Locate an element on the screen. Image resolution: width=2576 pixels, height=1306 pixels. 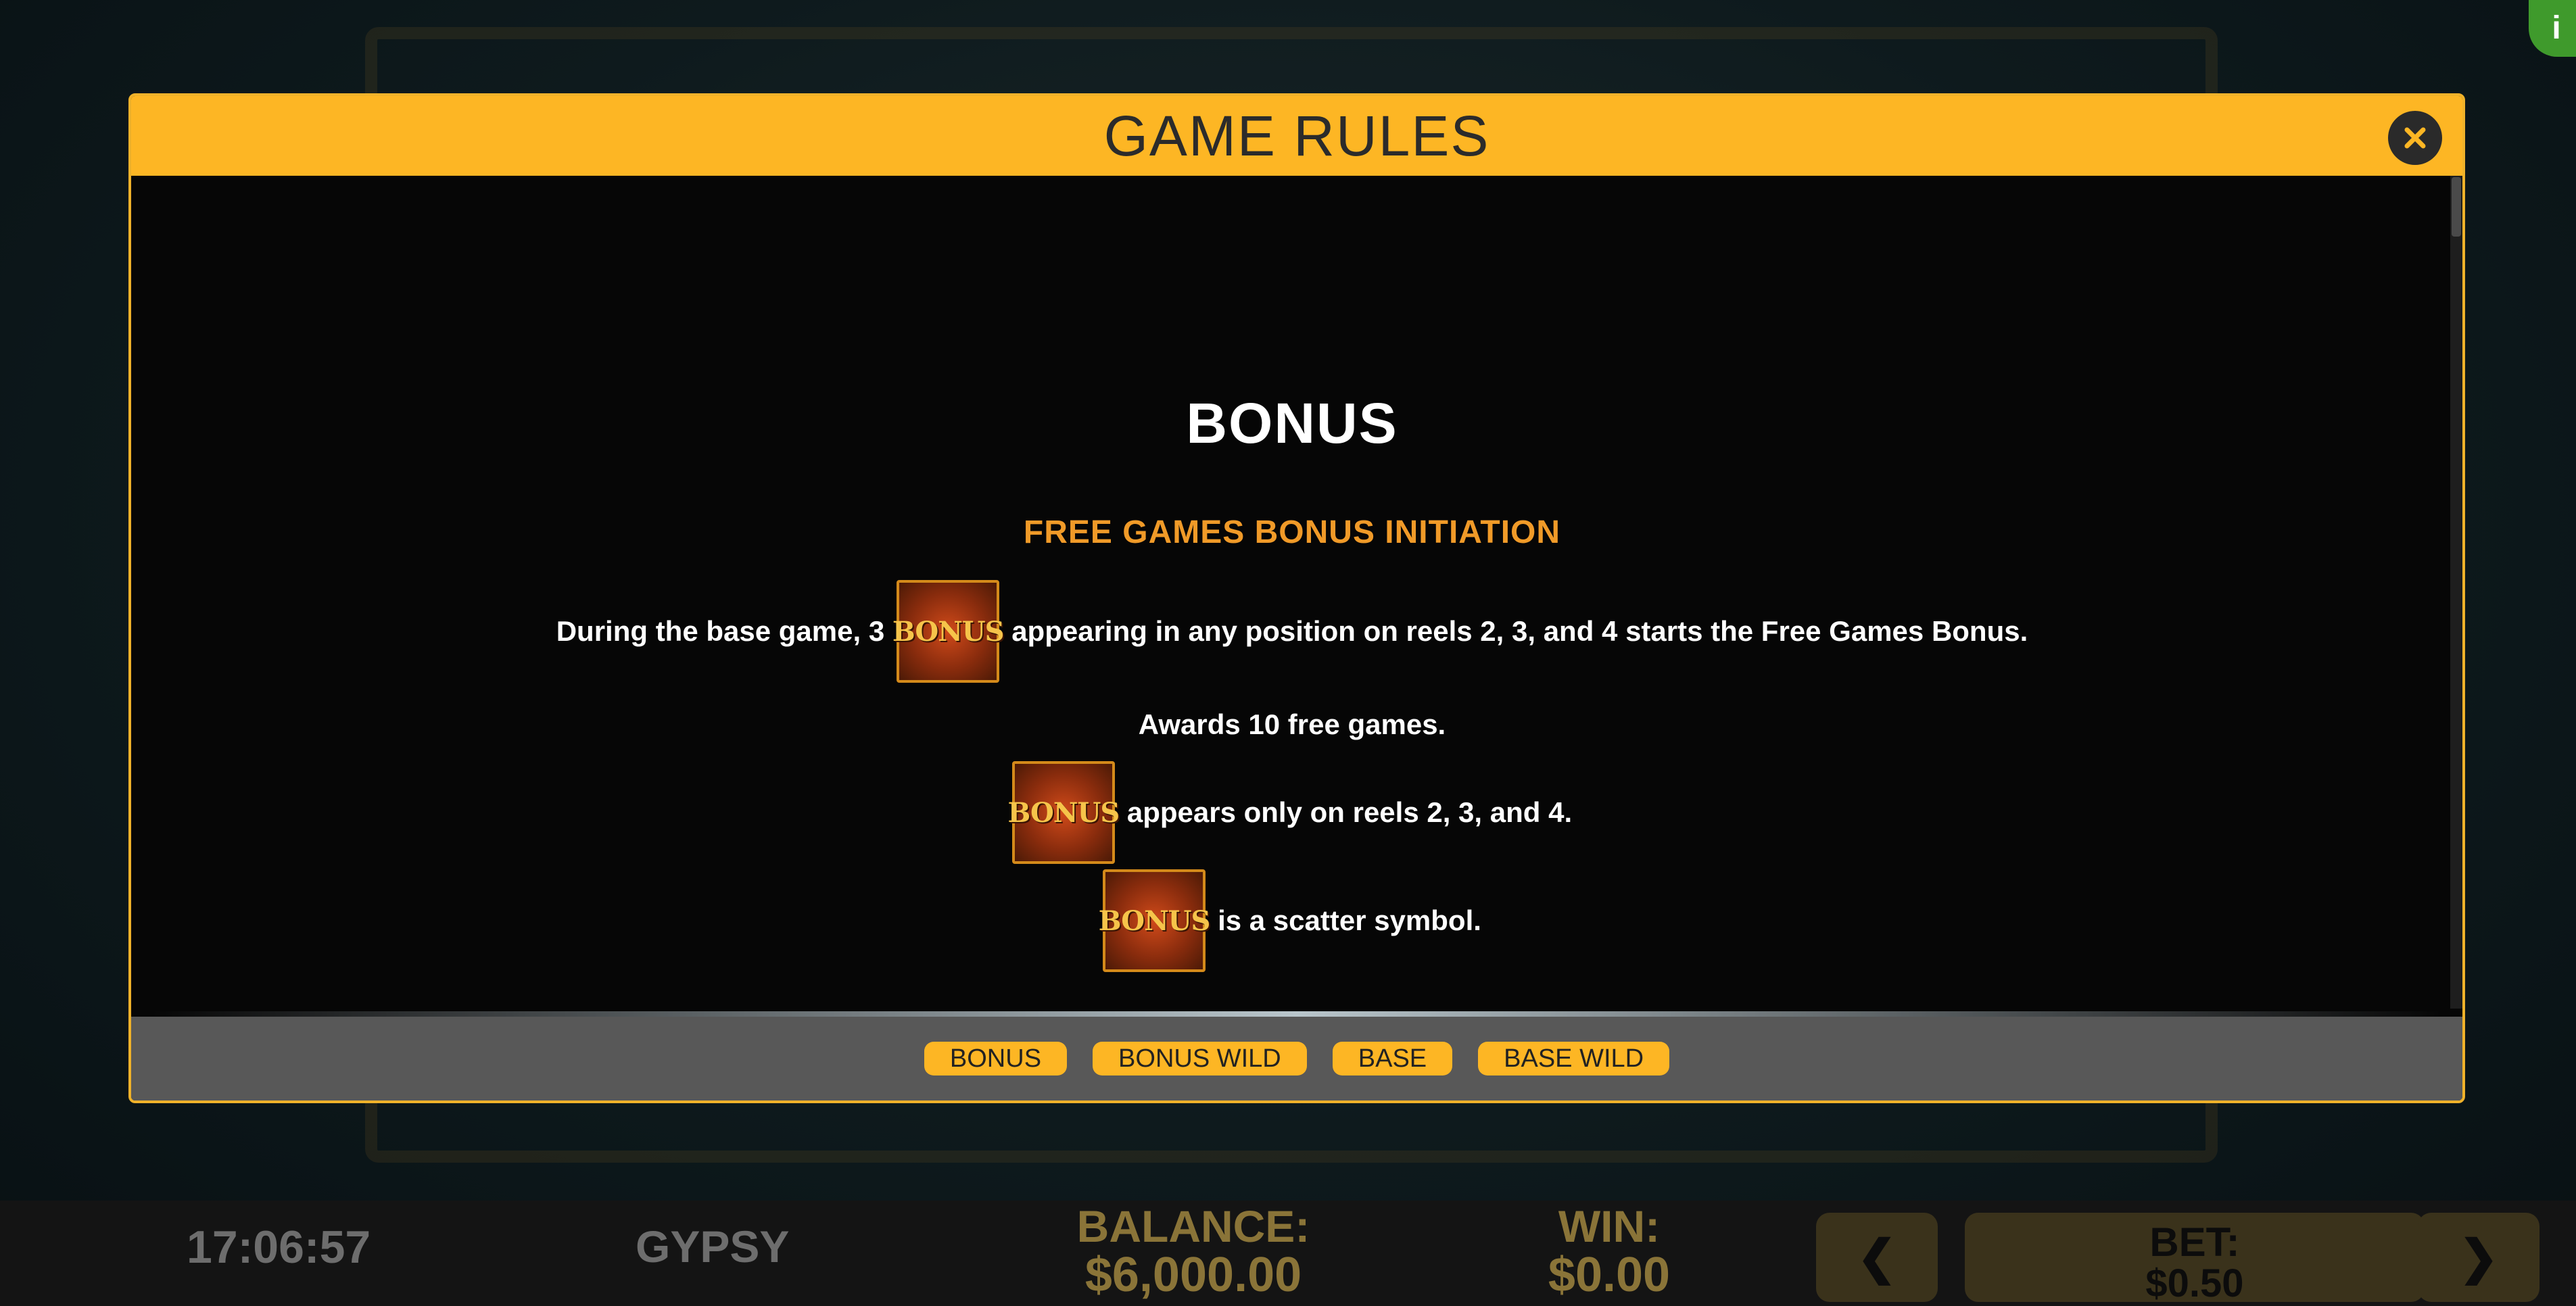
rule-paragraph: BONUS is a scatter symbol. is located at coordinates (1292, 921).